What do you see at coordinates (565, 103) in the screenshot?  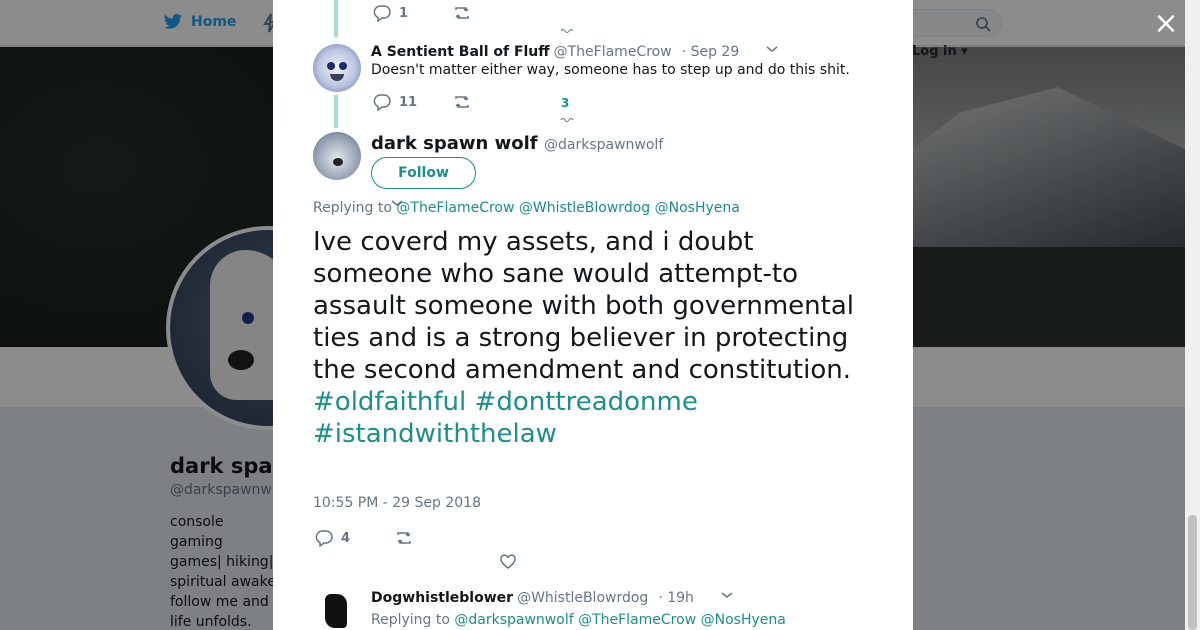 I see `like-count: 3` at bounding box center [565, 103].